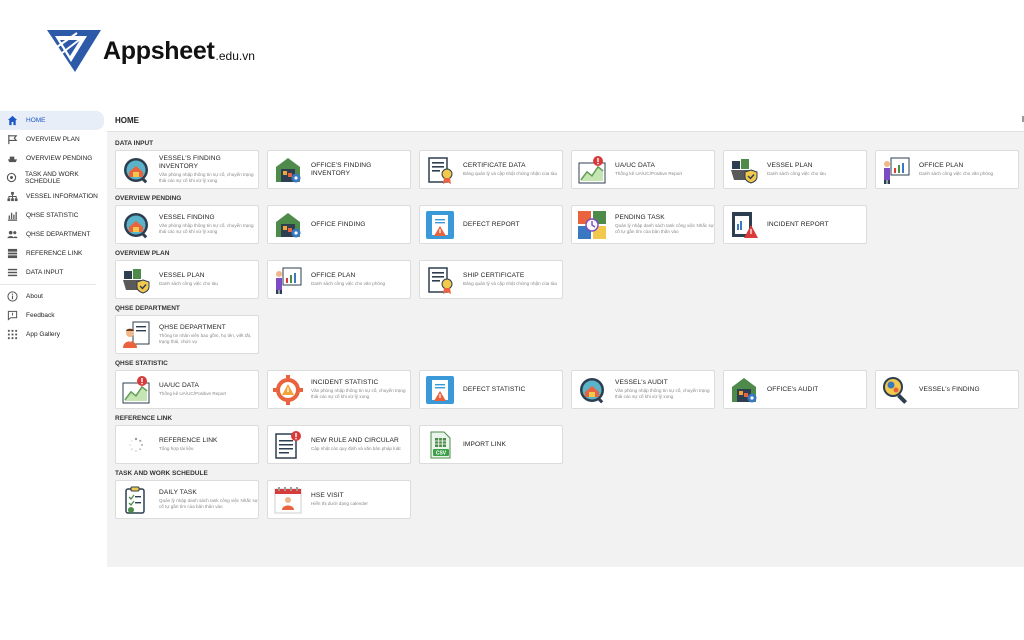 Image resolution: width=1024 pixels, height=640 pixels. I want to click on card-incident-report: INCIDENT REPORT, so click(795, 224).